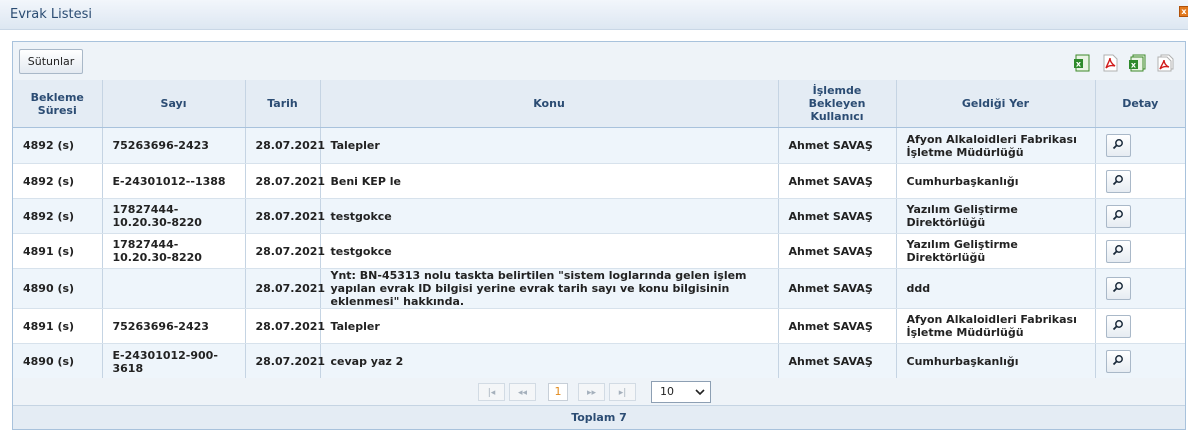  I want to click on page-size-select: 10, so click(681, 392).